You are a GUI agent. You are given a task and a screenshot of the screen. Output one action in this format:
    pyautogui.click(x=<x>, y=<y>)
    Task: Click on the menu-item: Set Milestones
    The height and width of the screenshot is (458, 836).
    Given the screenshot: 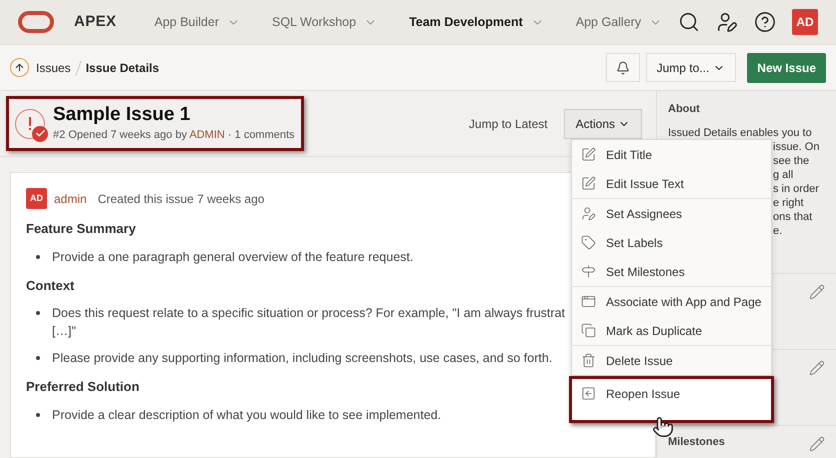 What is the action you would take?
    pyautogui.click(x=671, y=271)
    